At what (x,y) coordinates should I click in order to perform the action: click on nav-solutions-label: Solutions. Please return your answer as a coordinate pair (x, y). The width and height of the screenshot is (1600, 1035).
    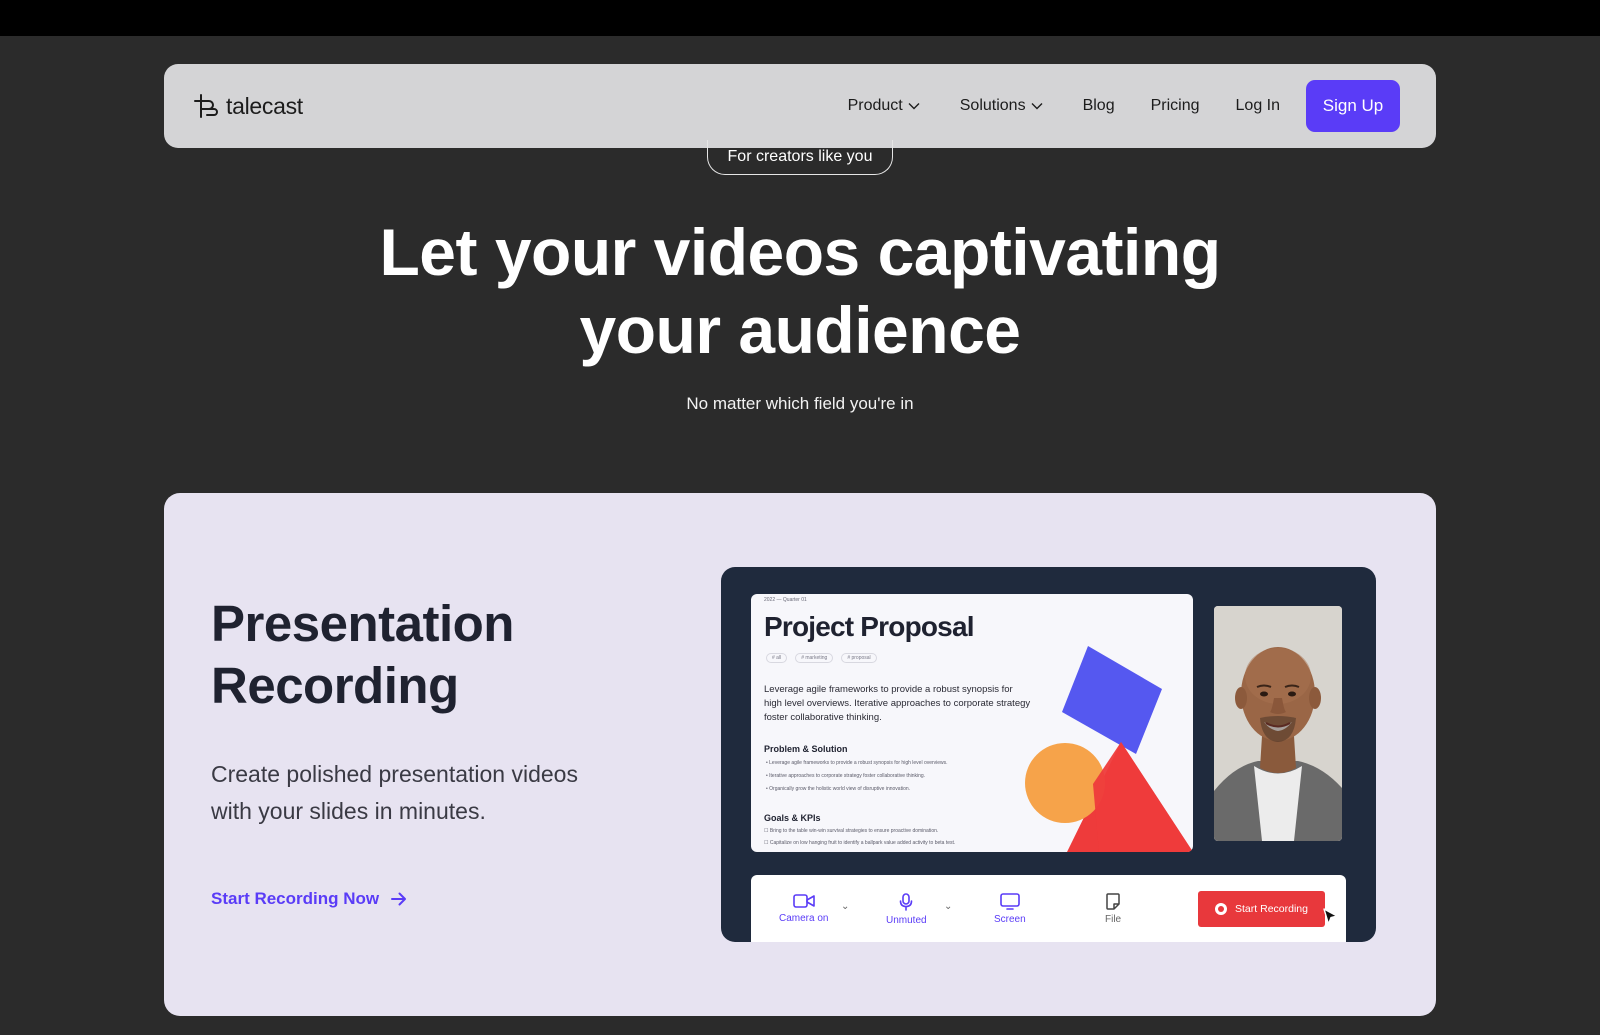
    Looking at the image, I should click on (992, 105).